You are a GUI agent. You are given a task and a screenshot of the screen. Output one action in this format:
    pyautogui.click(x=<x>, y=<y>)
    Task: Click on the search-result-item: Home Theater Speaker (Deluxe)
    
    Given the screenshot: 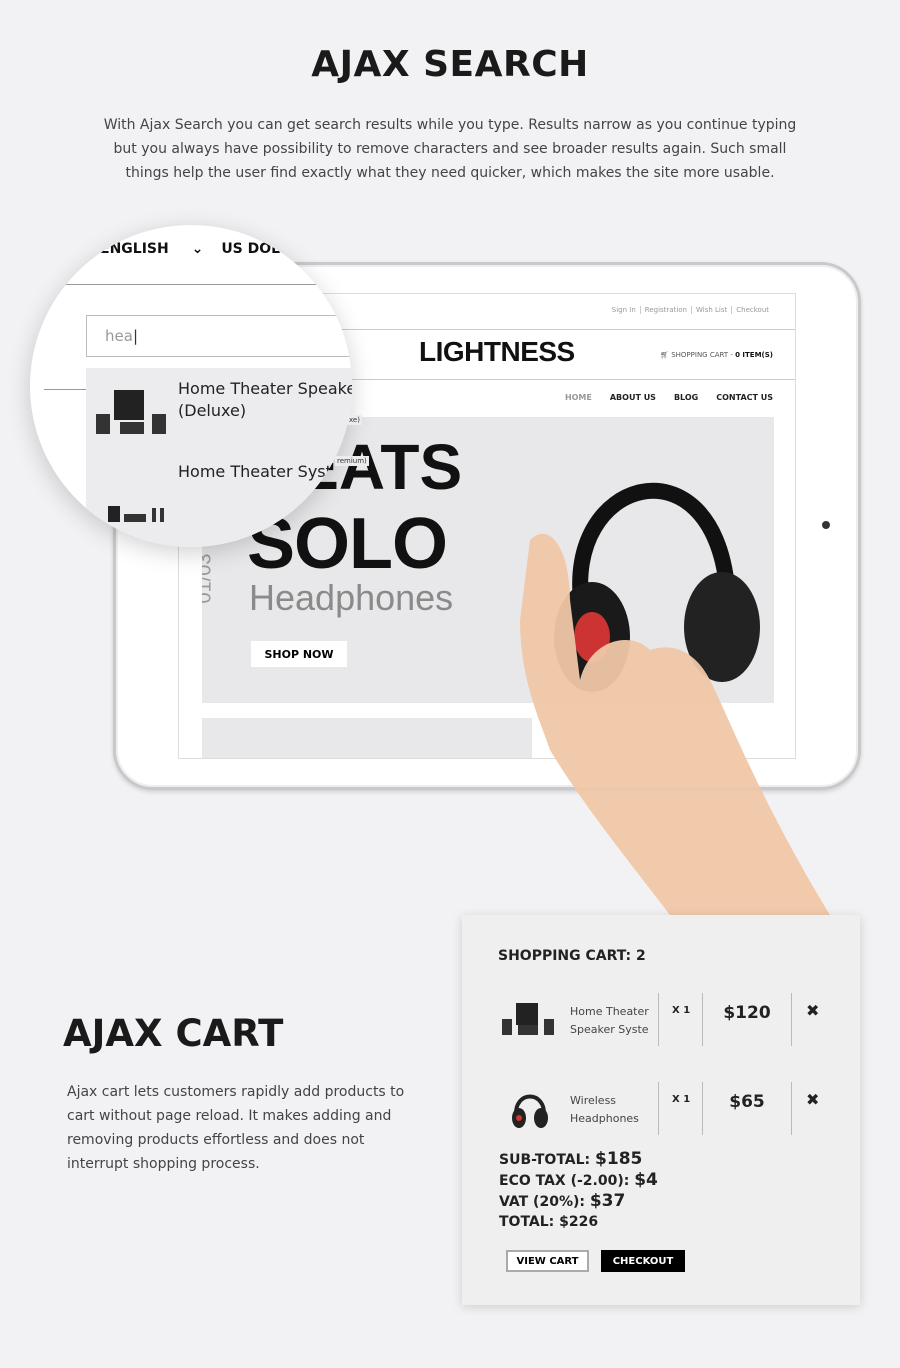 What is the action you would take?
    pyautogui.click(x=265, y=400)
    